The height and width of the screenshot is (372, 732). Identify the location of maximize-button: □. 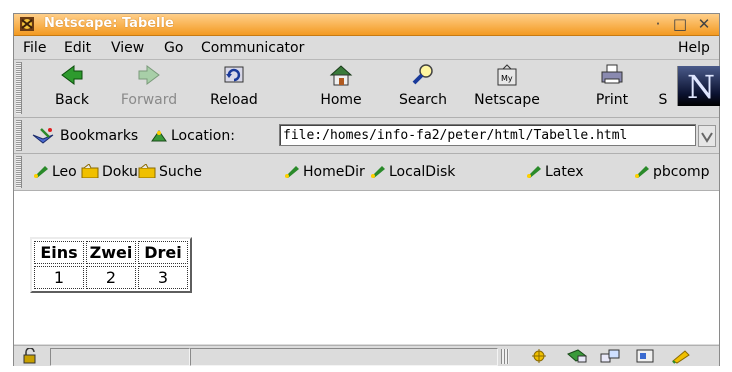
(680, 24).